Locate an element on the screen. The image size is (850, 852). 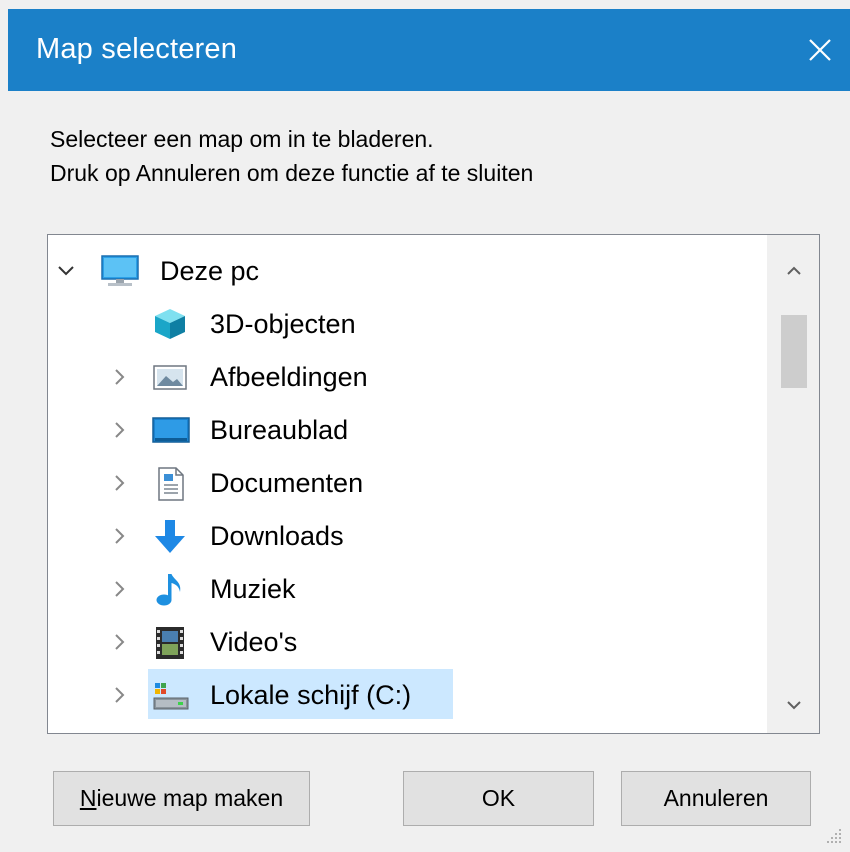
chevron-up-icon is located at coordinates (794, 270).